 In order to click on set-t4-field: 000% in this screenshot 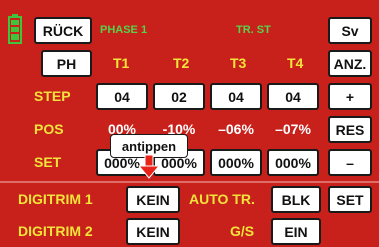, I will do `click(293, 162)`.